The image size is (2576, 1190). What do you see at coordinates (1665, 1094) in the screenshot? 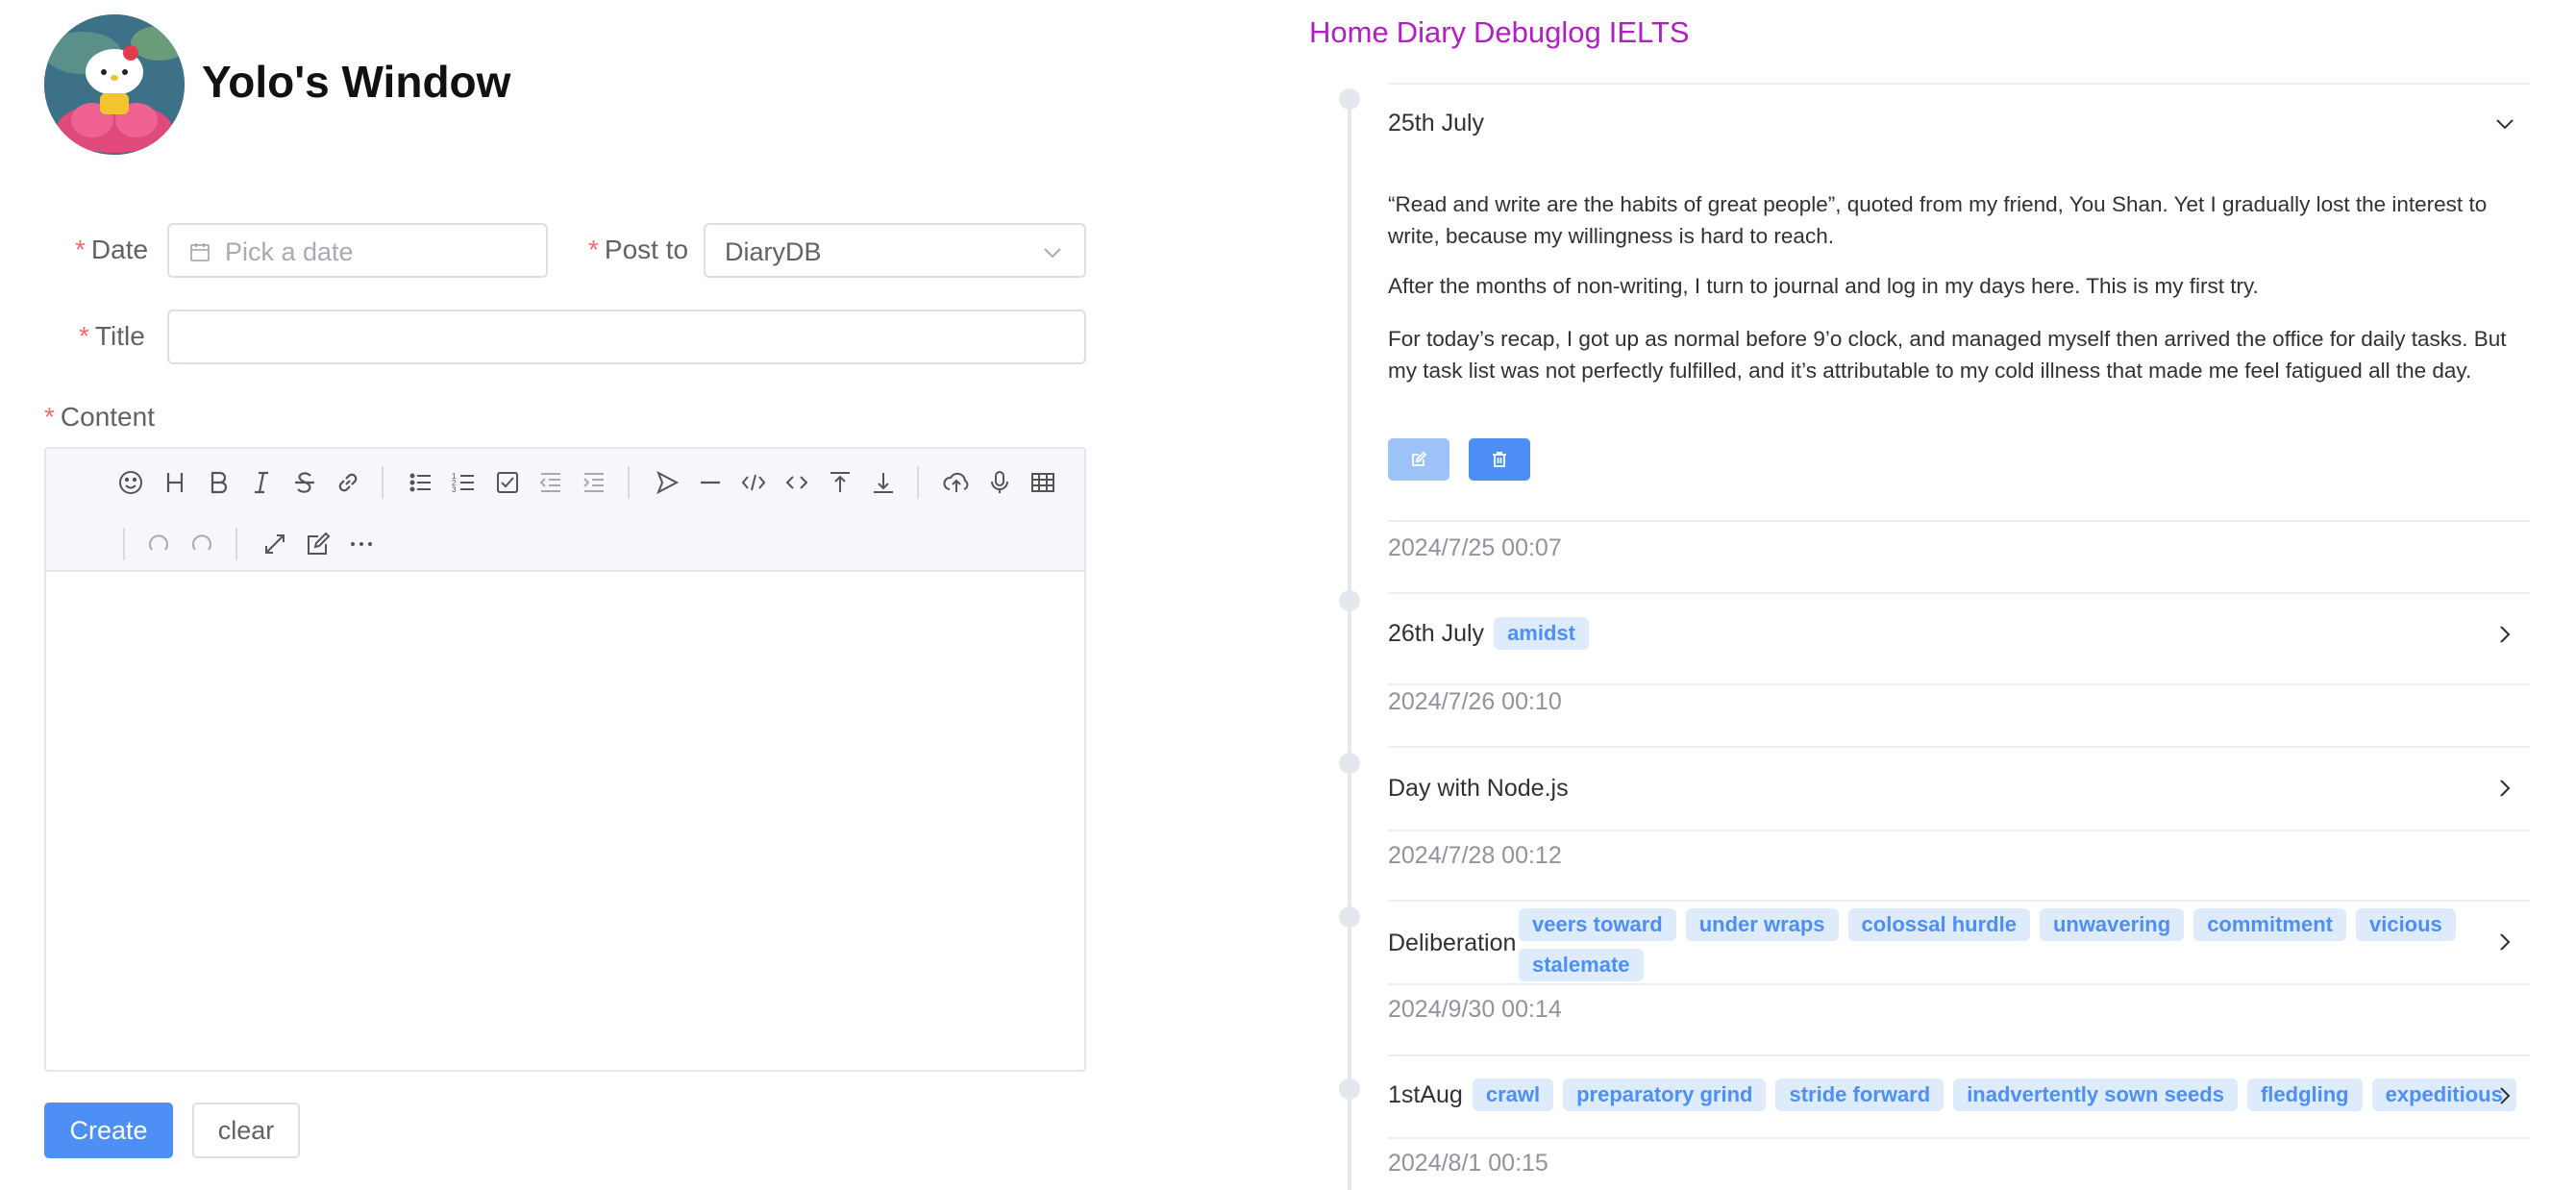
I see `keyword-tag: preparatory grind` at bounding box center [1665, 1094].